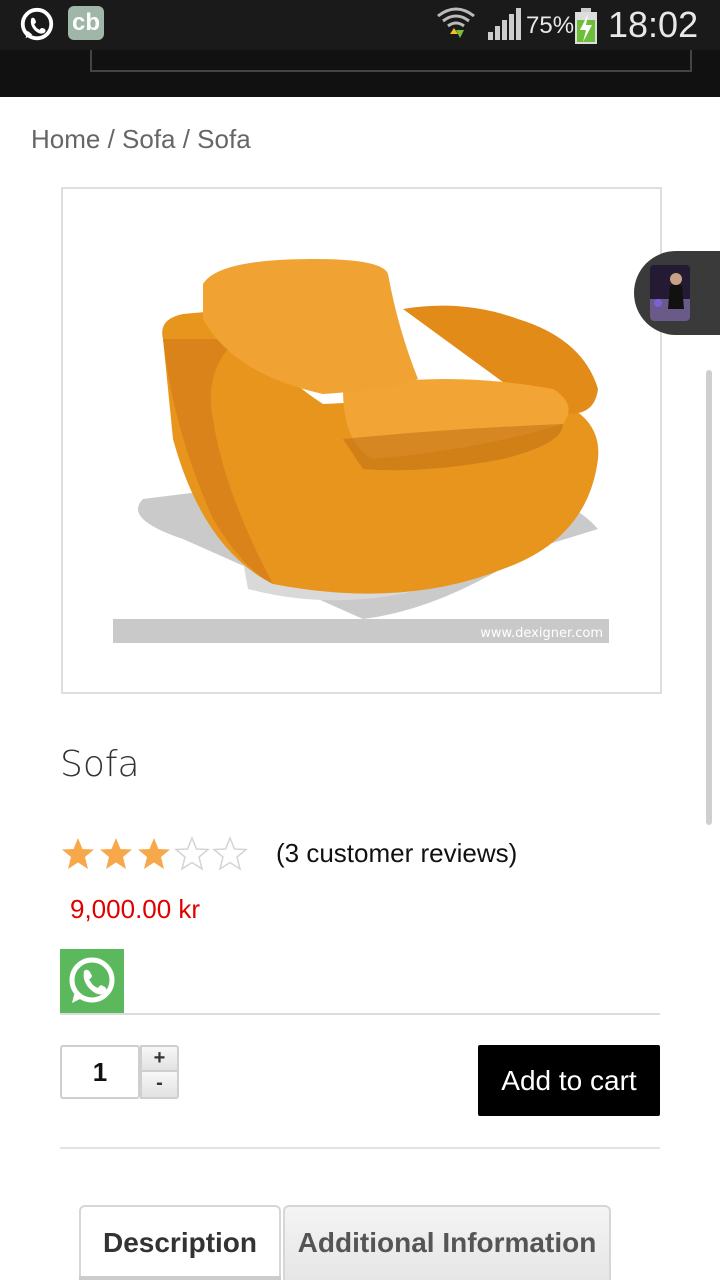 This screenshot has height=1280, width=720. I want to click on active-tab-indicator, so click(180, 1278).